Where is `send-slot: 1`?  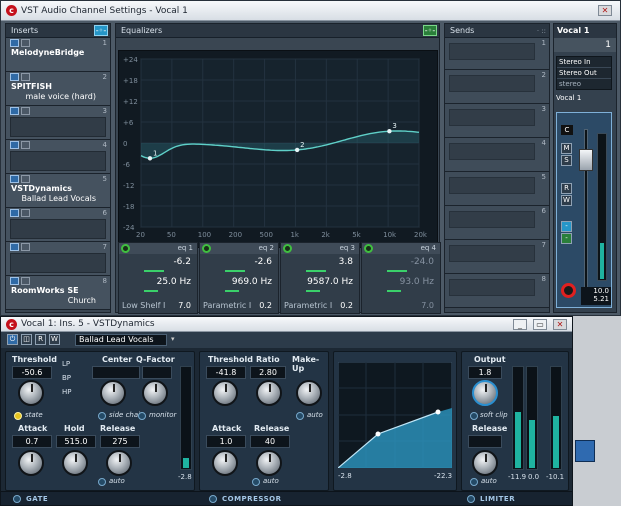 send-slot: 1 is located at coordinates (497, 54).